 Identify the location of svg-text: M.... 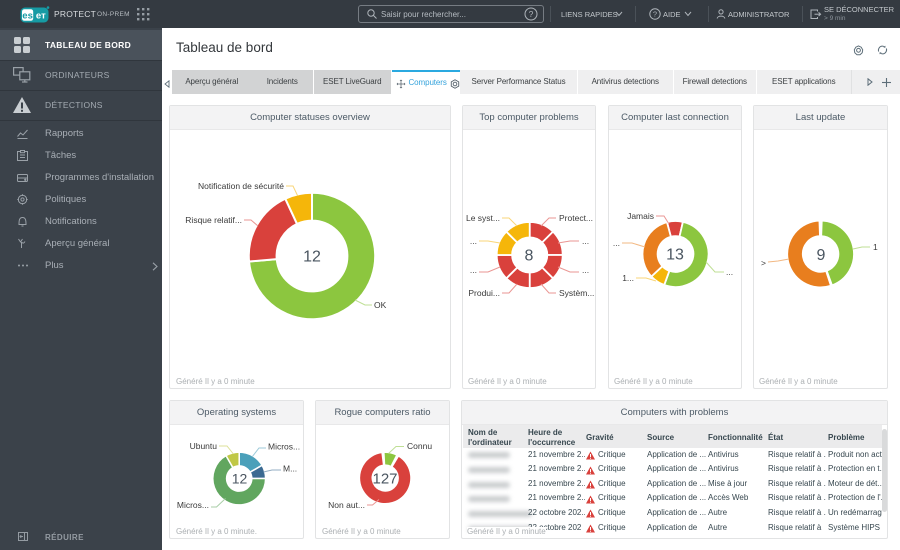
(290, 469).